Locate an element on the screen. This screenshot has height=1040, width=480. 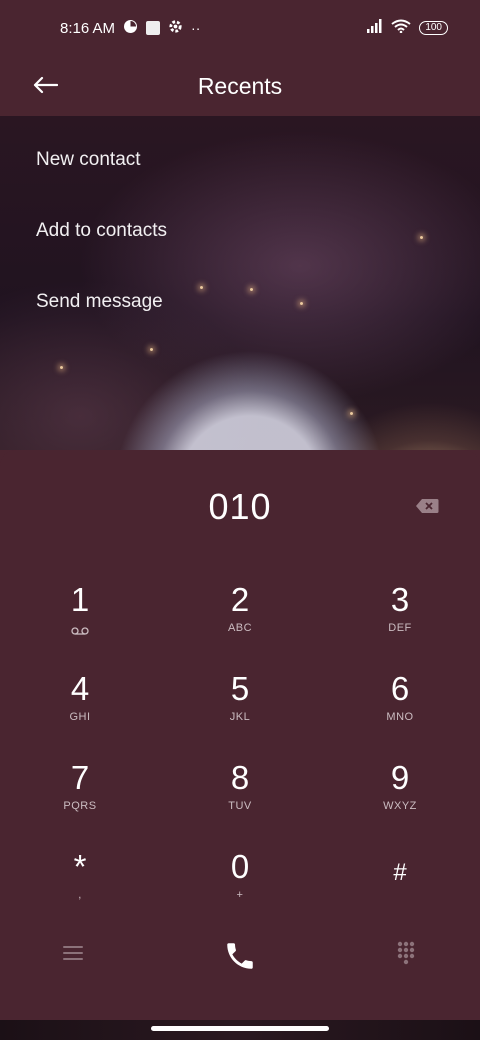
backspace-icon is located at coordinates (427, 506).